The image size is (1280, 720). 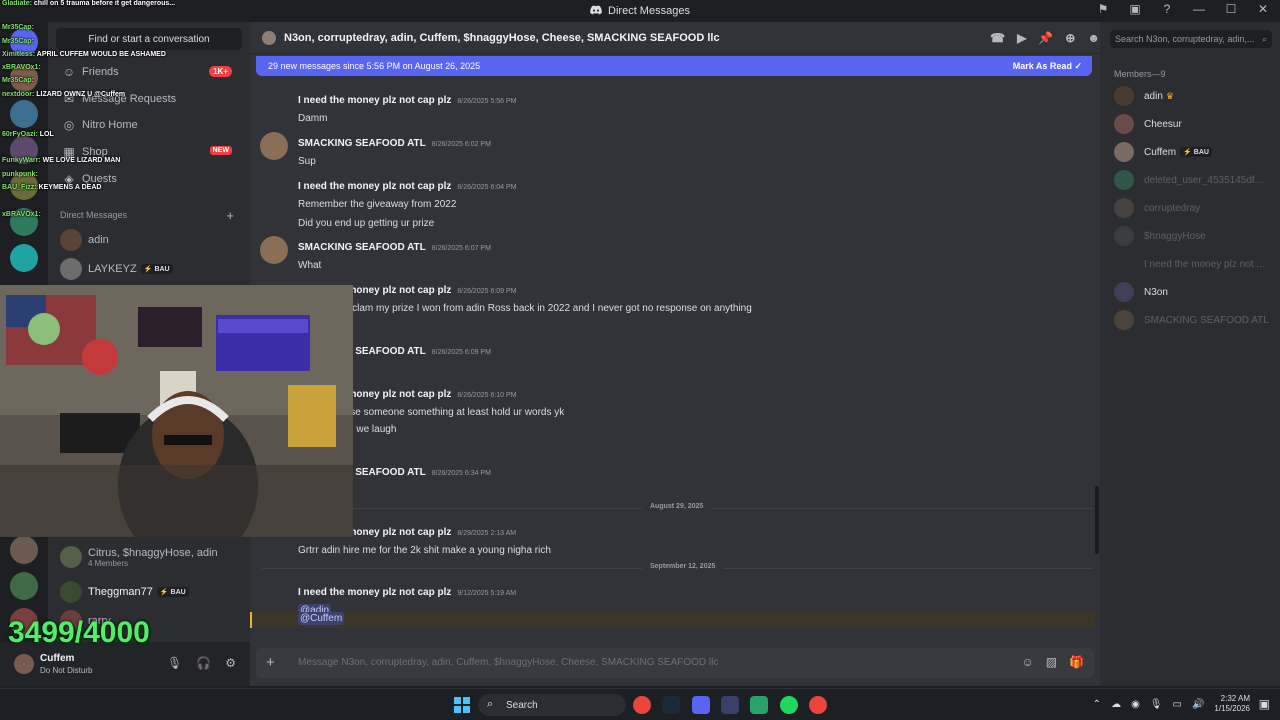 I want to click on dm-item-group: Citrus, $hnaggyHose, adin 4 Members, so click(x=149, y=557).